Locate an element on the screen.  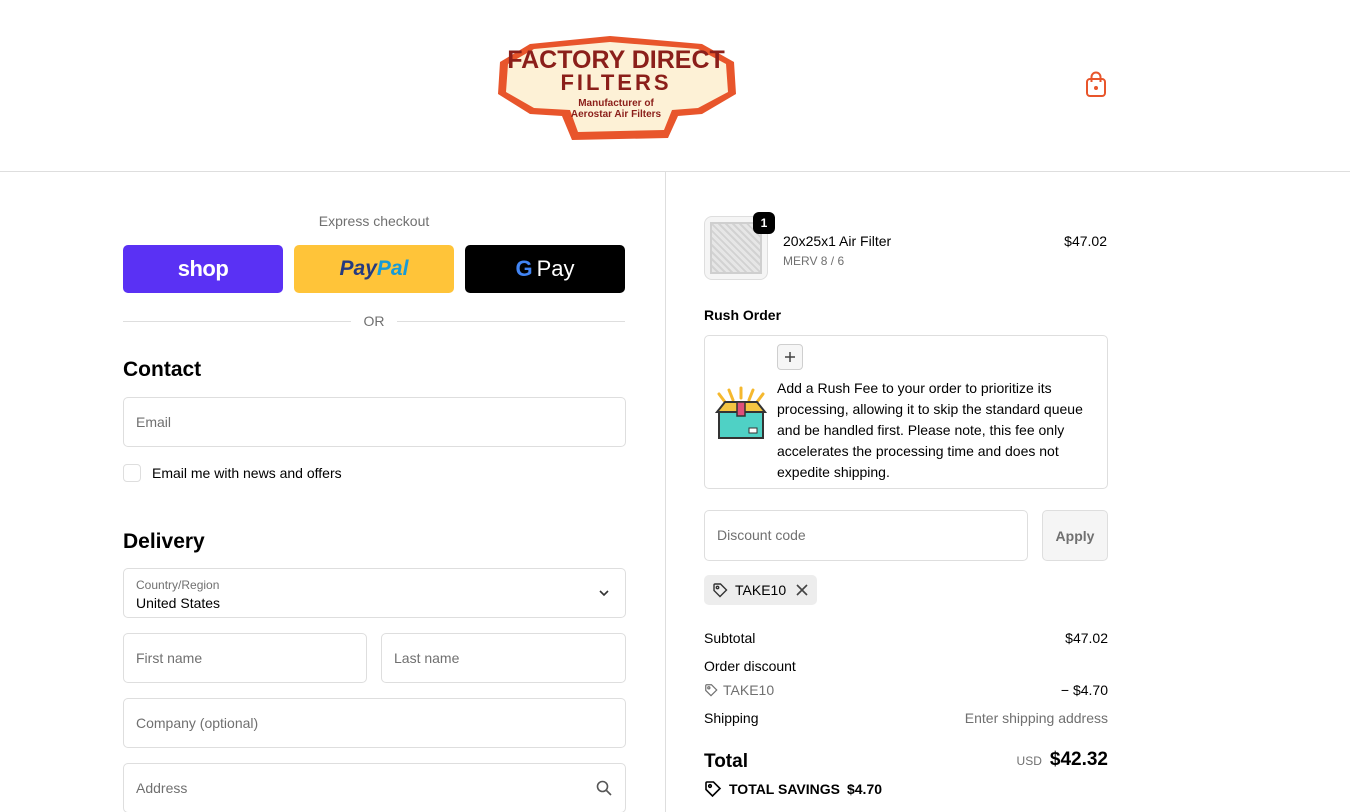
company-field: Company (optional) is located at coordinates (374, 723).